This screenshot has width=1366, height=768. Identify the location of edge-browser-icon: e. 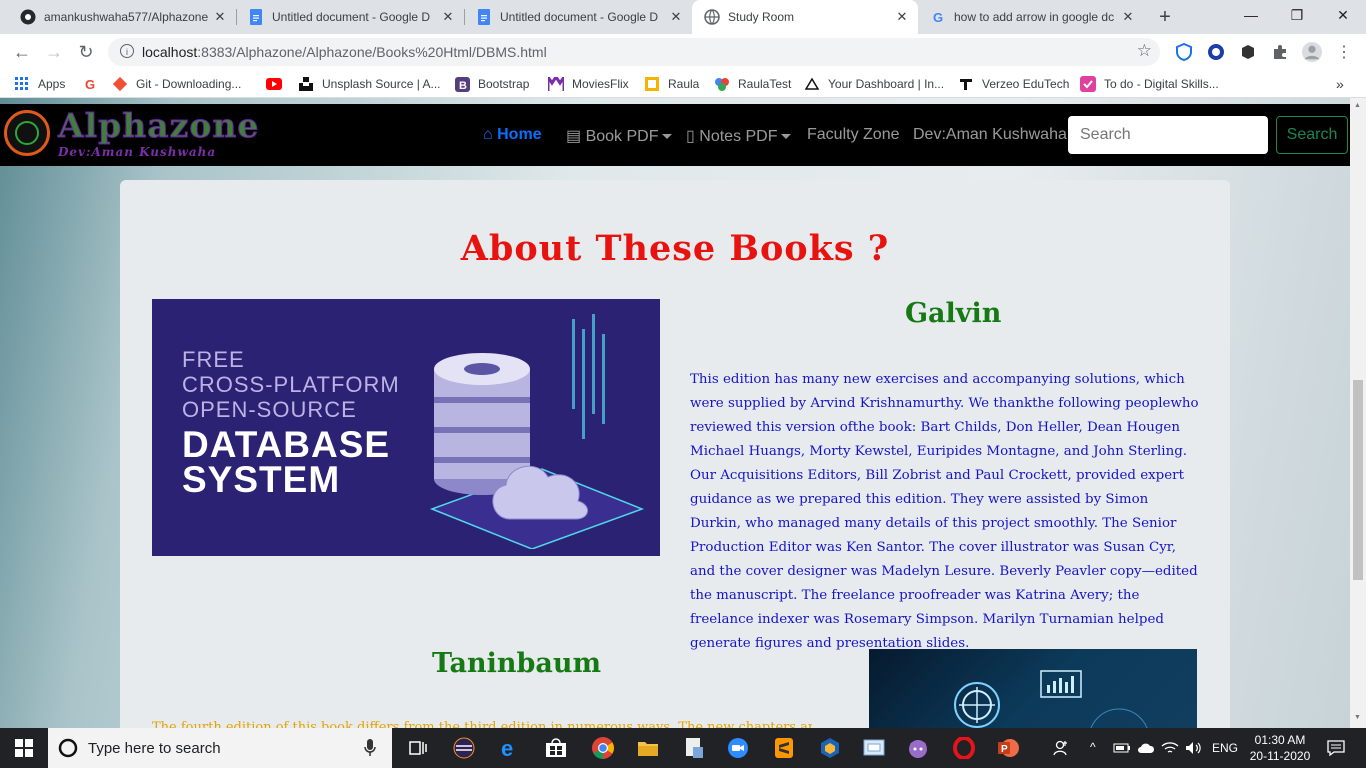
(510, 748).